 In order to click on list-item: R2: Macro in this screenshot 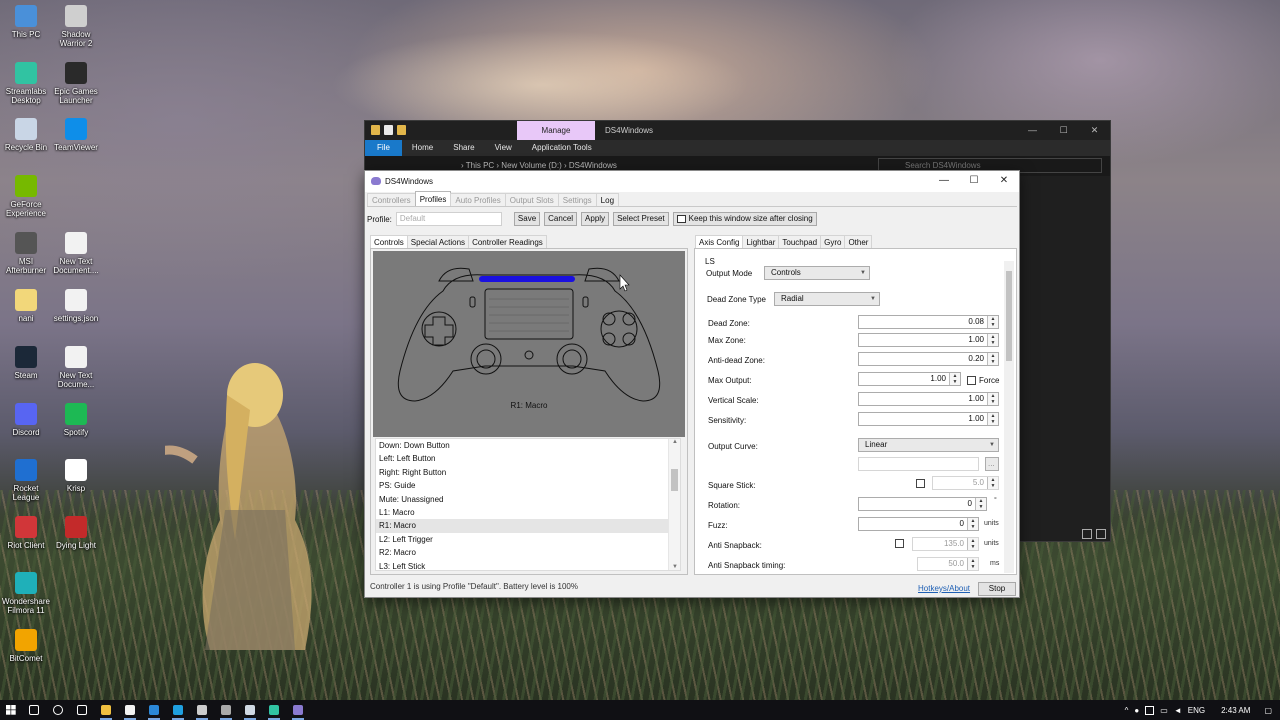, I will do `click(528, 552)`.